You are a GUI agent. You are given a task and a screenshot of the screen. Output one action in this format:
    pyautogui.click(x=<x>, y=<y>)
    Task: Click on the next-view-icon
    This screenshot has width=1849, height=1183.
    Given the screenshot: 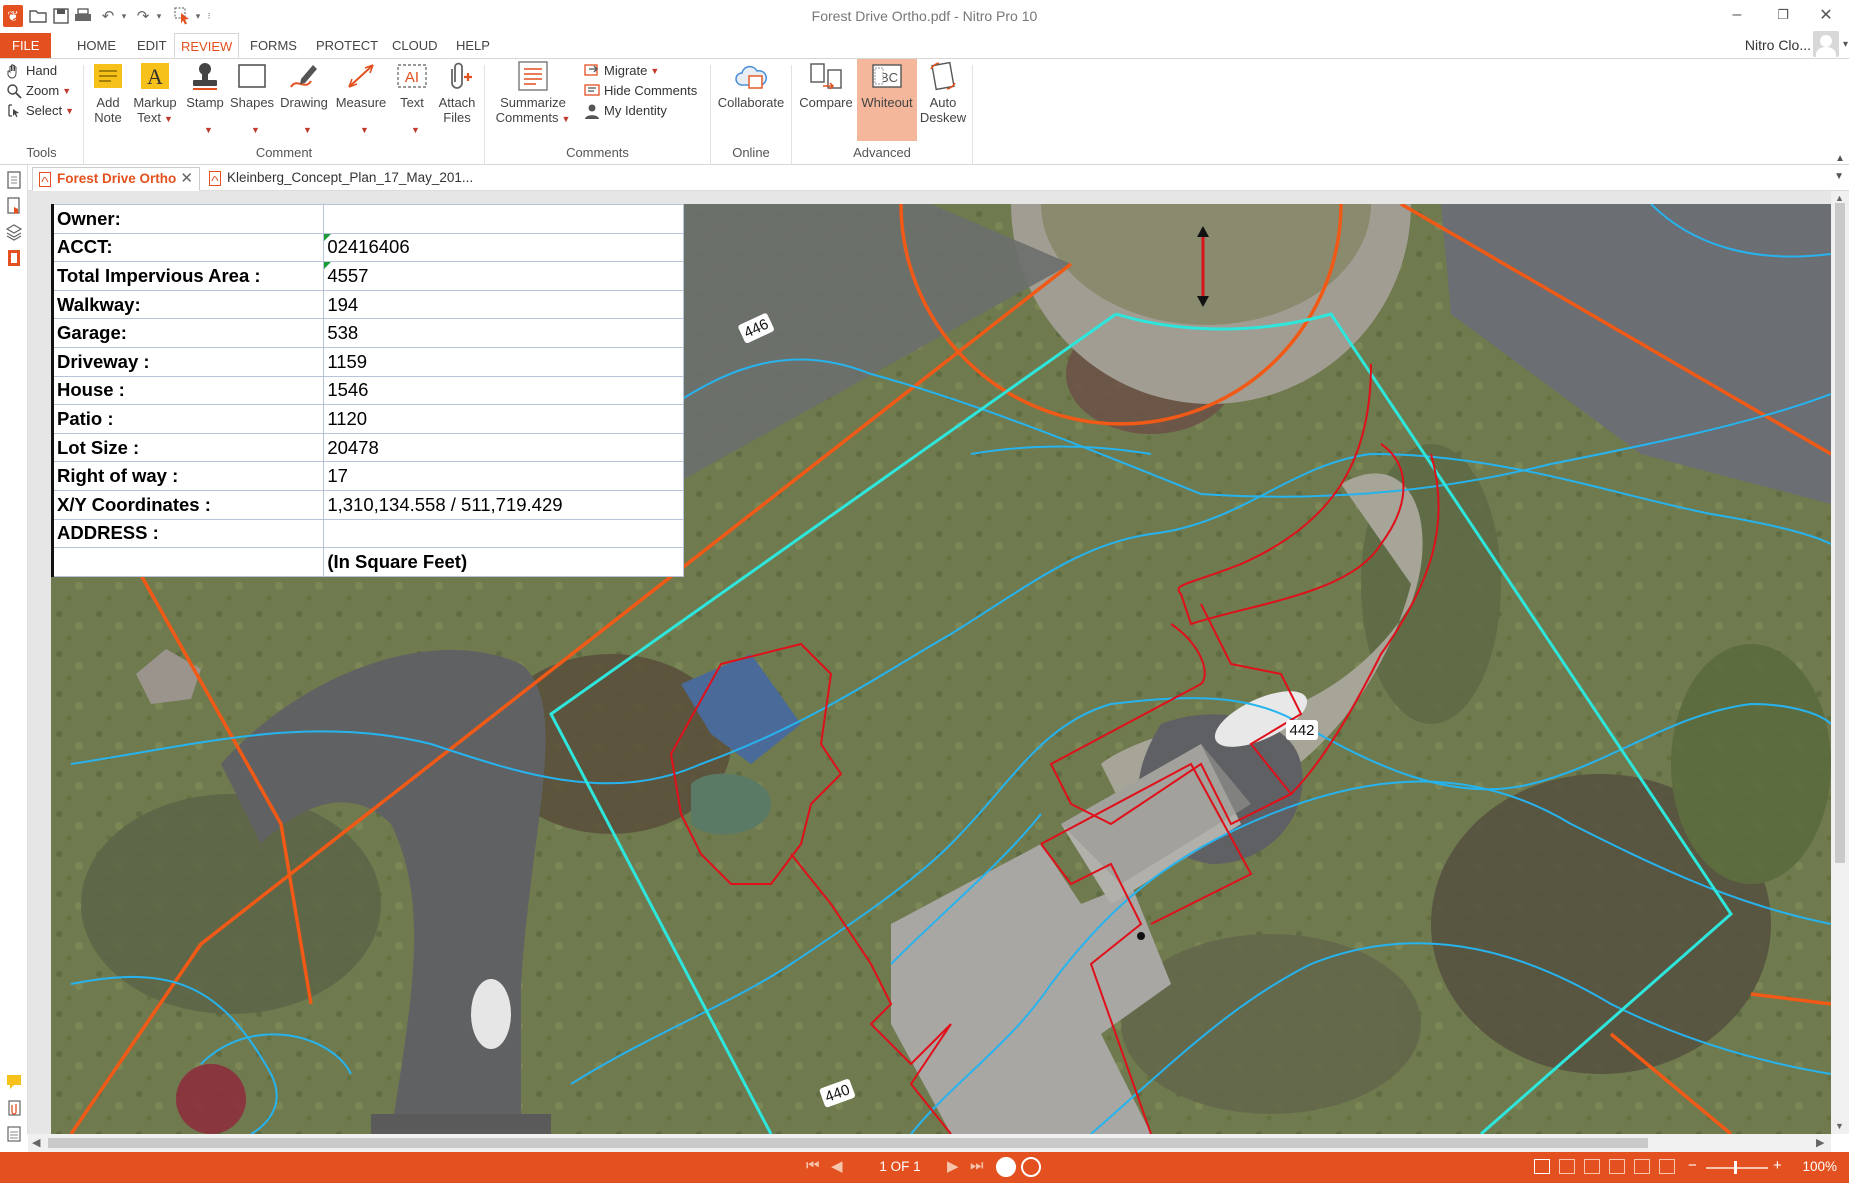 What is the action you would take?
    pyautogui.click(x=1031, y=1167)
    